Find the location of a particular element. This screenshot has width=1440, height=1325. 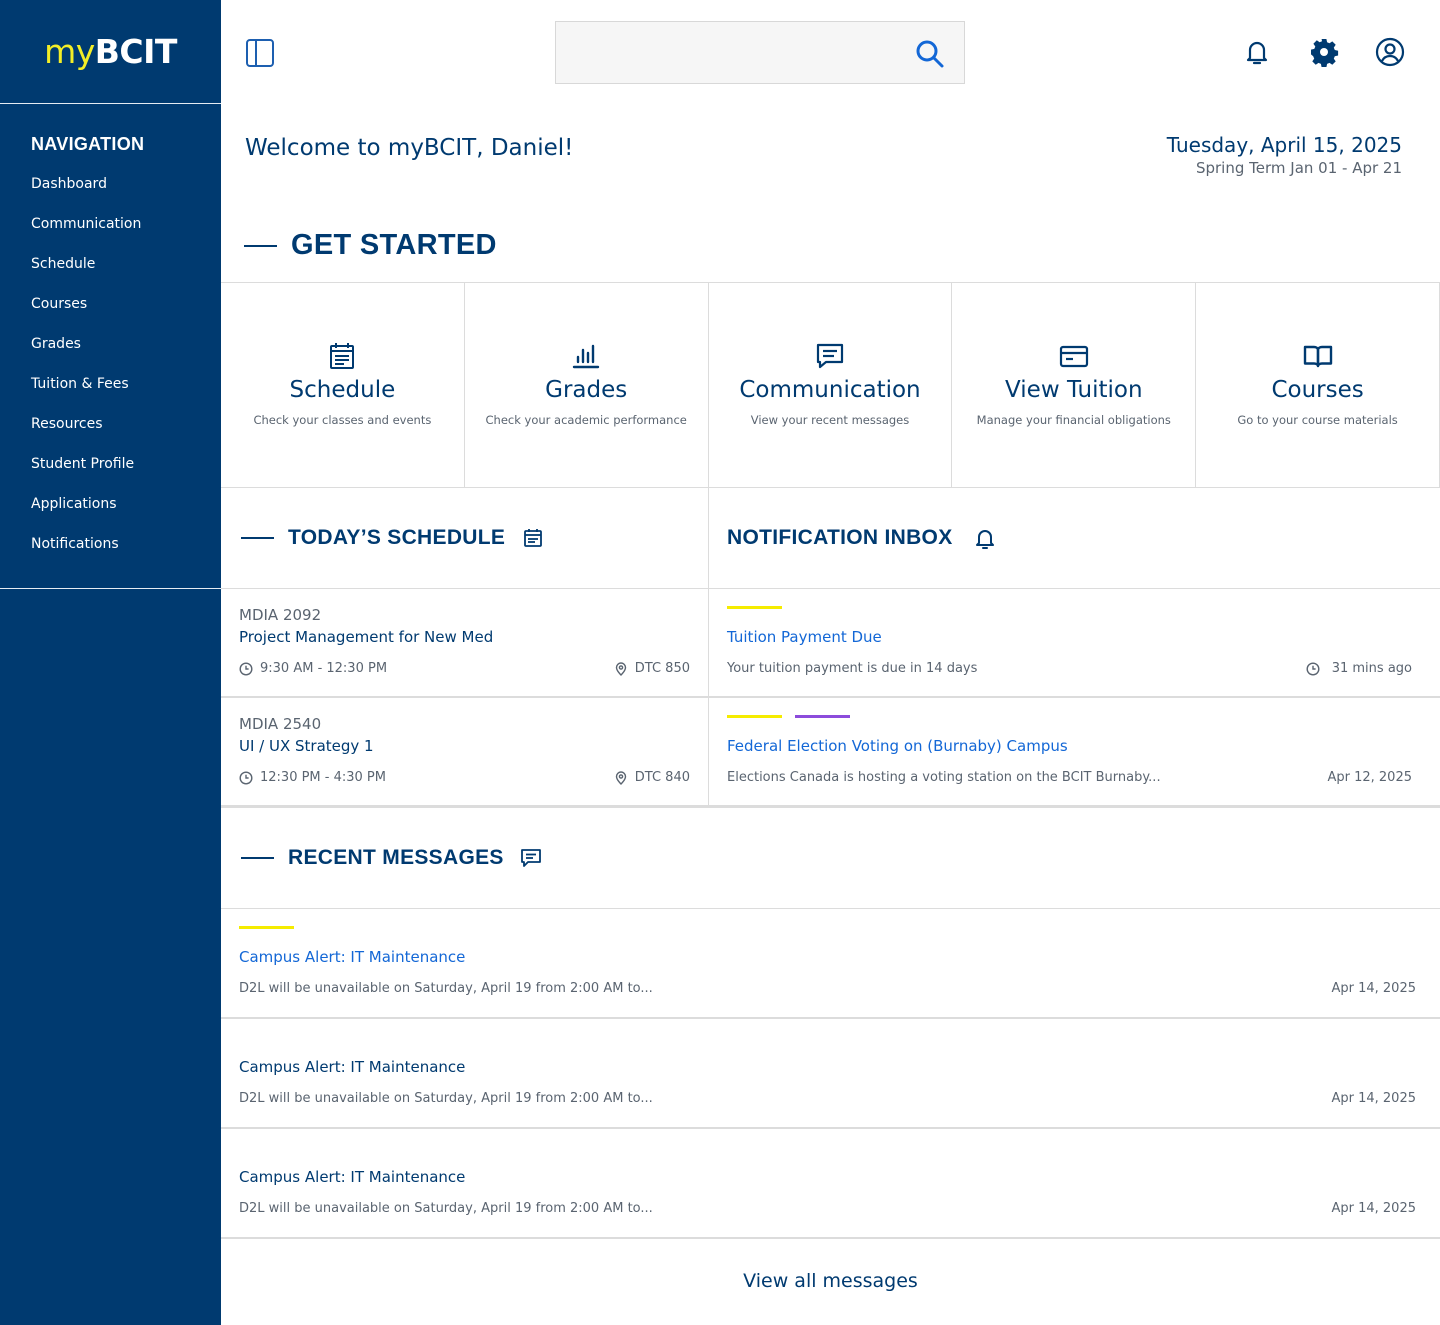

schedule-title: TODAY’S SCHEDULE is located at coordinates (397, 537).